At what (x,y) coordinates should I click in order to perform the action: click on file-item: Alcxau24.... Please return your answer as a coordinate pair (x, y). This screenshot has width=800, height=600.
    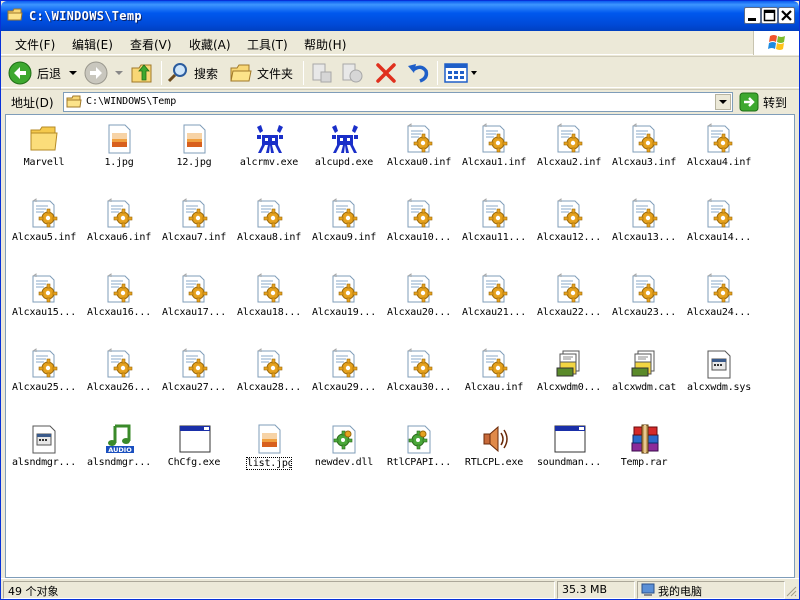
    Looking at the image, I should click on (719, 304).